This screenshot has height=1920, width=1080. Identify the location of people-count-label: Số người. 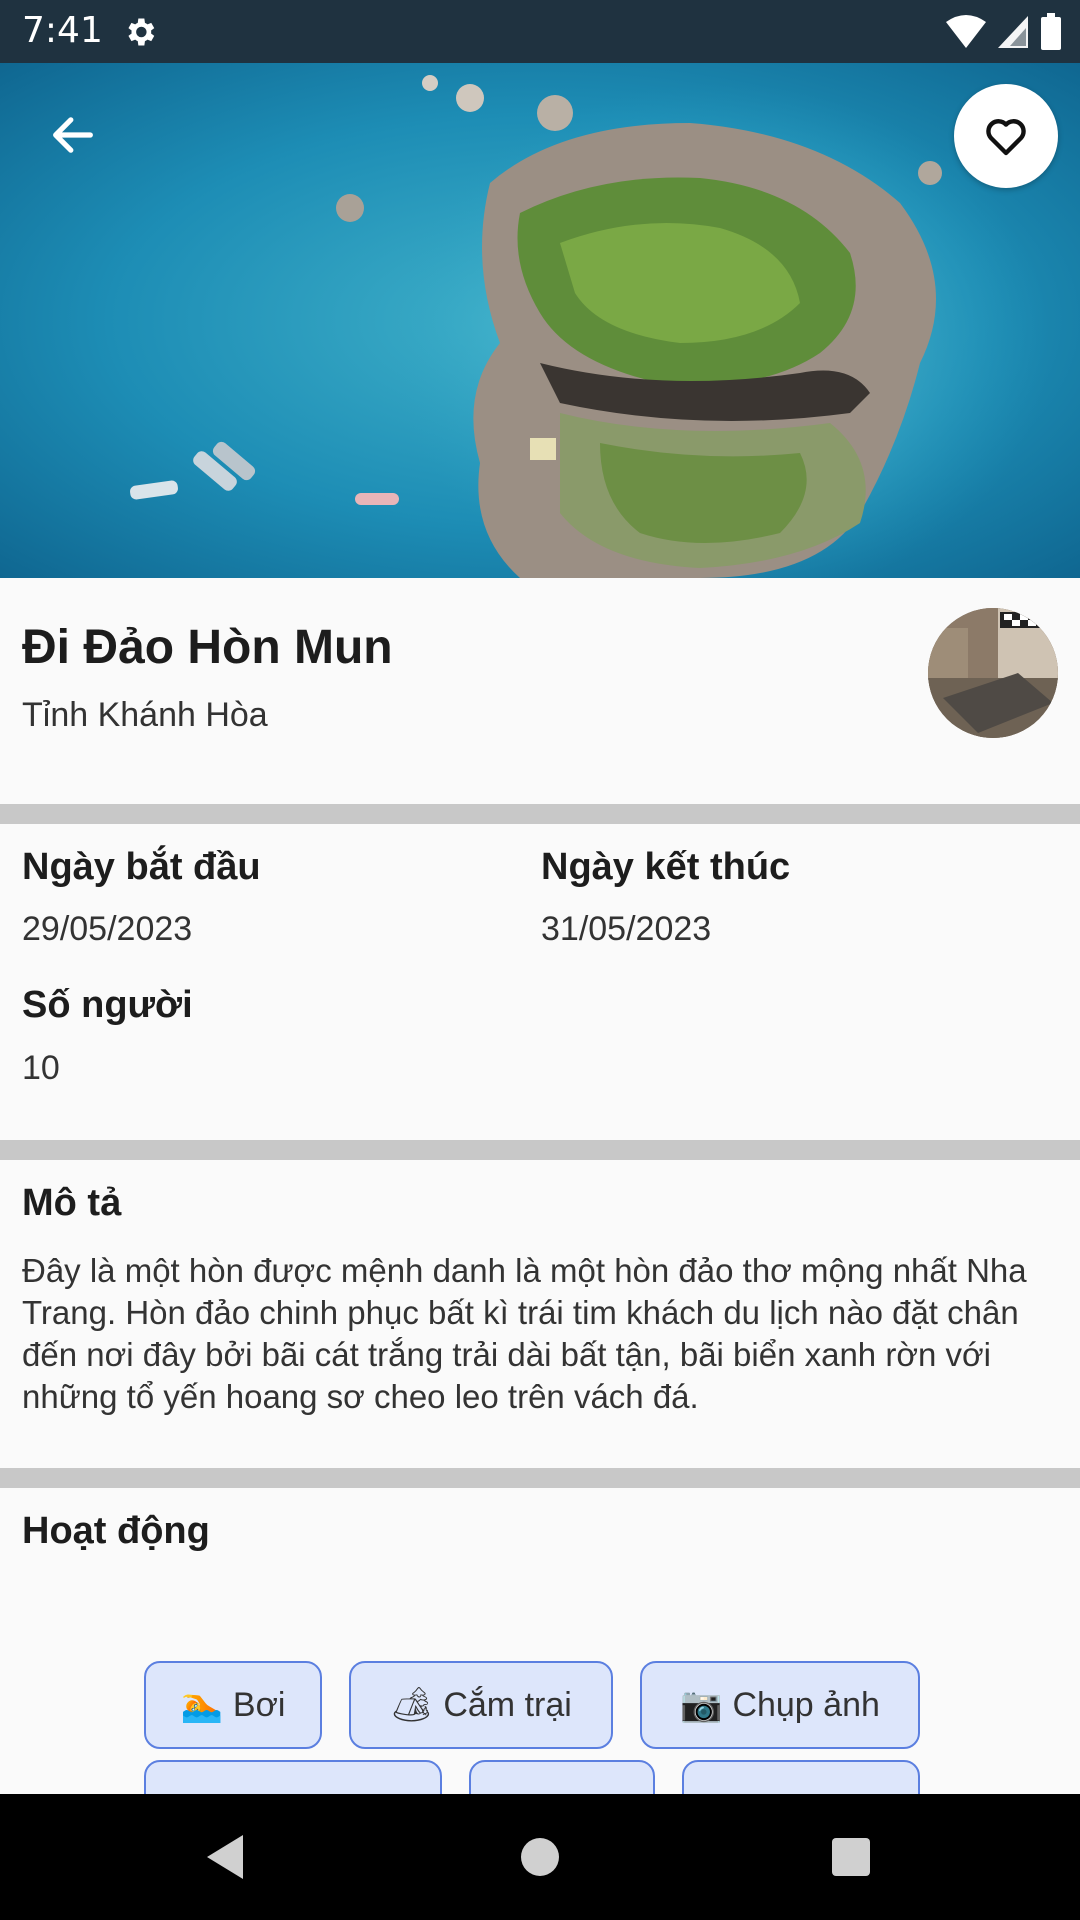
(107, 1005).